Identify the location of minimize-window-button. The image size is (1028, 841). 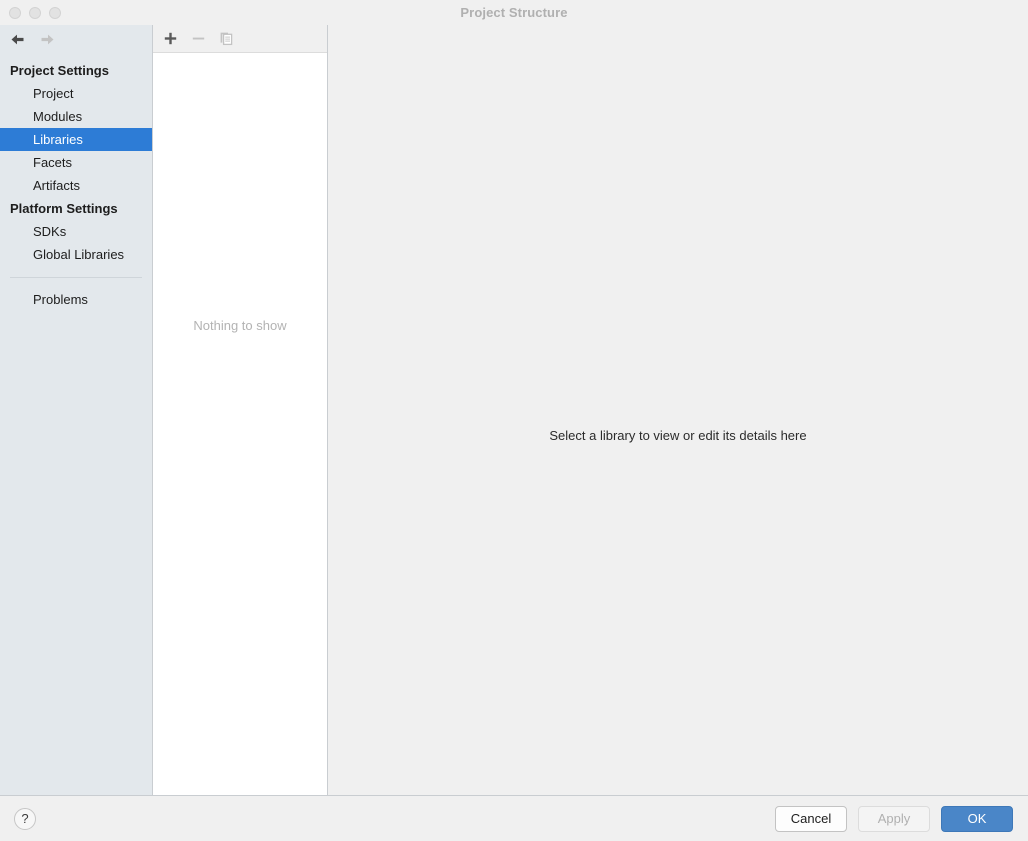
(35, 12).